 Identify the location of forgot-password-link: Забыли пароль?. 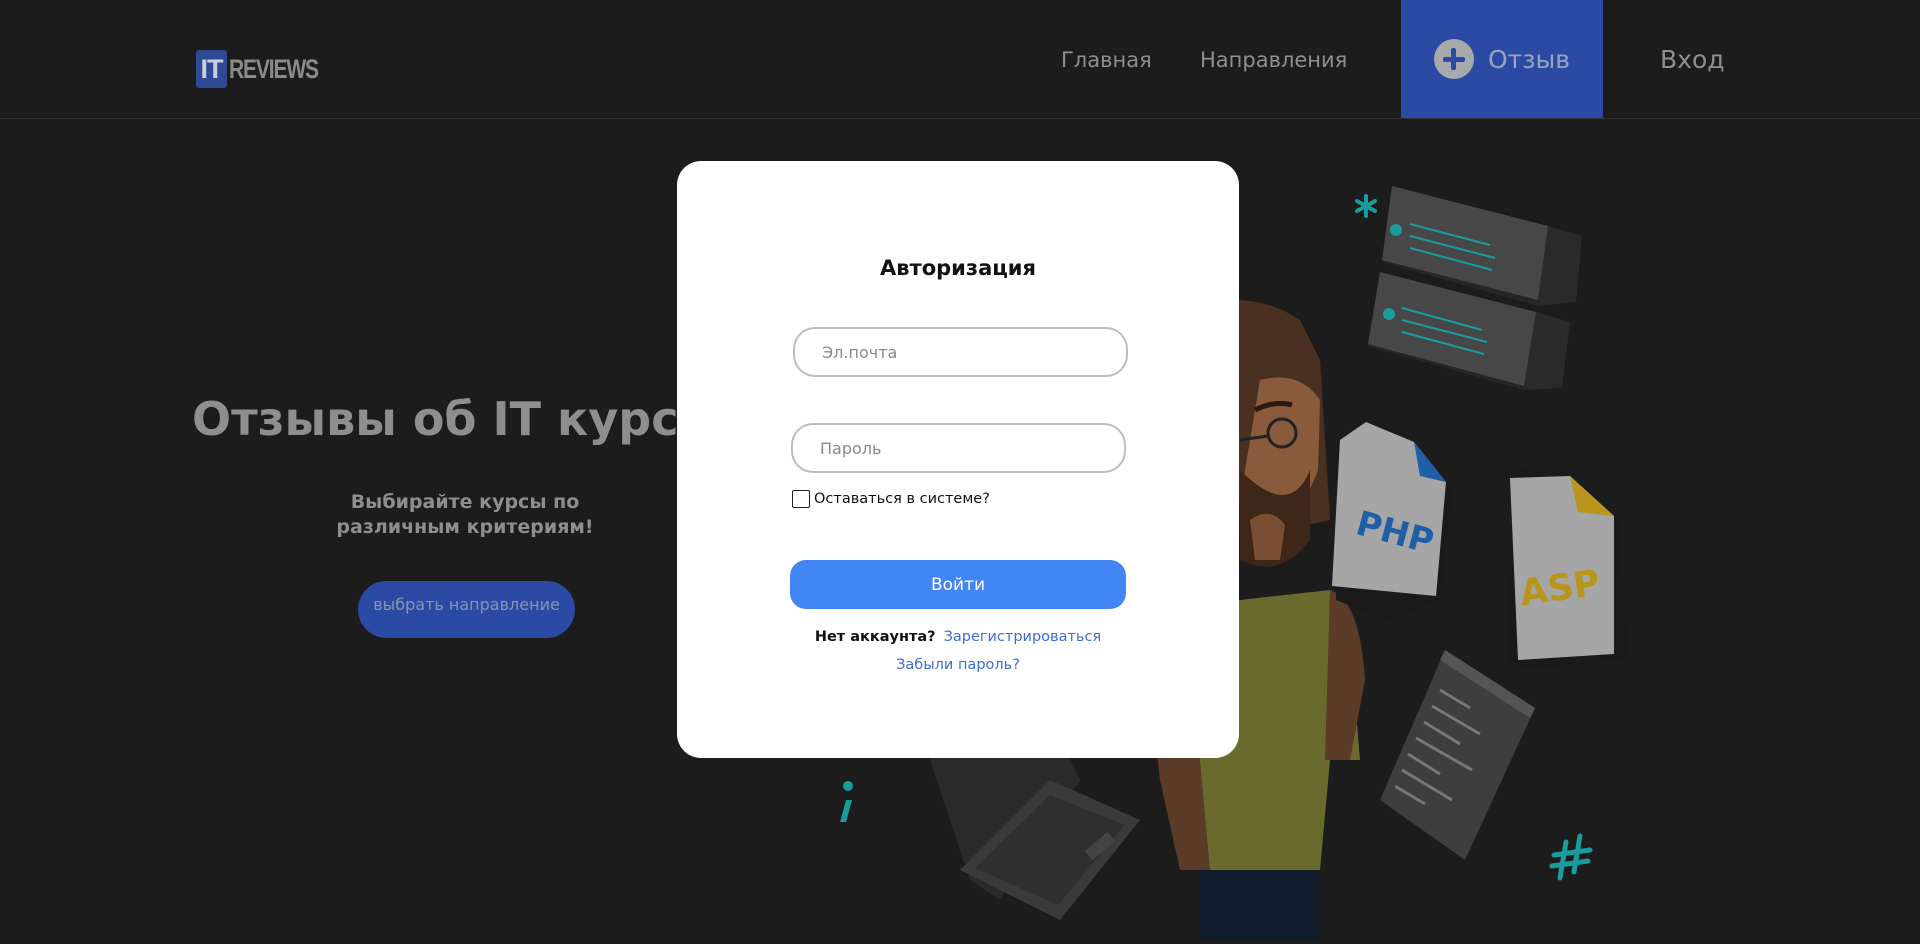
(958, 665).